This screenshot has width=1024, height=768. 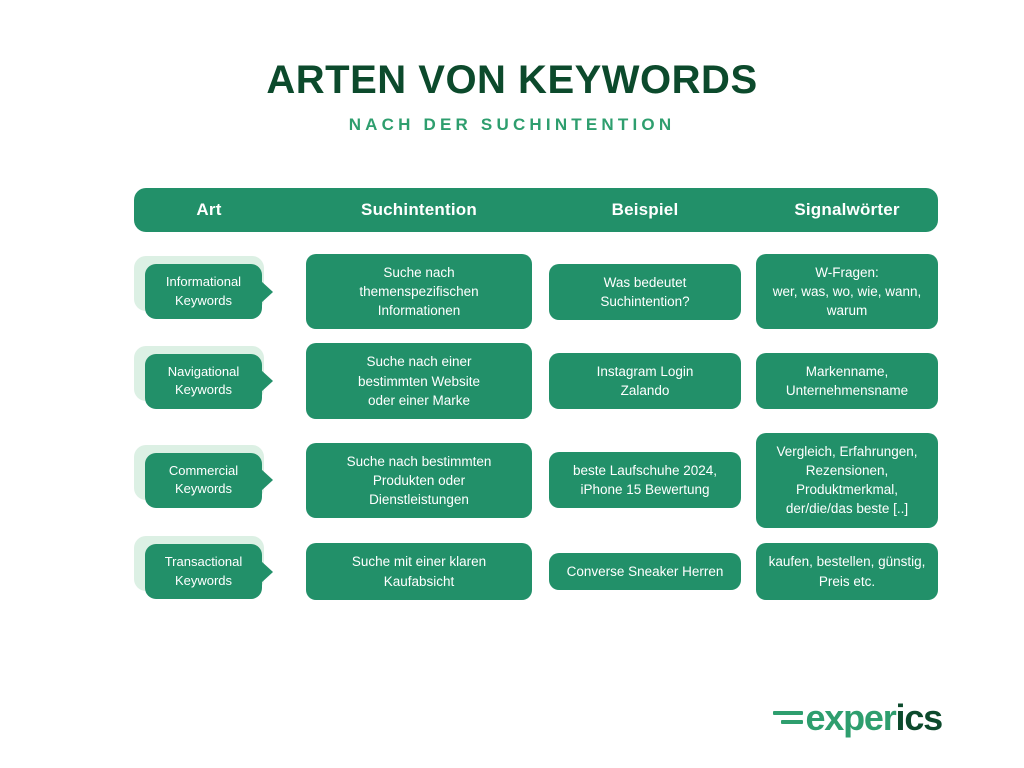 I want to click on art-cell-wrapper: Commercial Keywords, so click(x=209, y=476).